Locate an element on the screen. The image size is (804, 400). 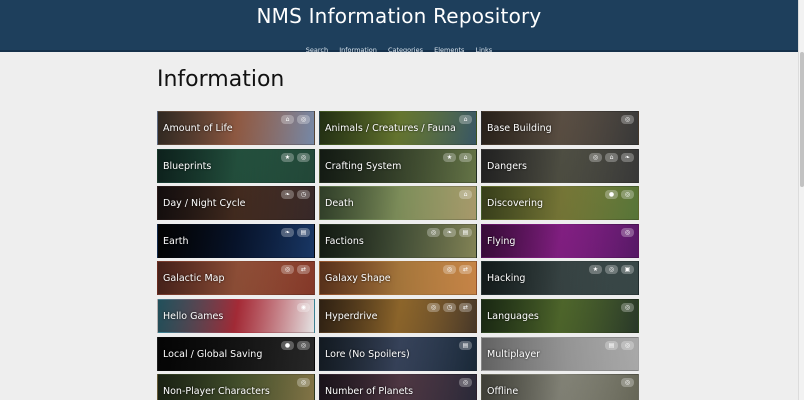
topic-tile: Hacking ★ ◎ ▣ is located at coordinates (560, 278).